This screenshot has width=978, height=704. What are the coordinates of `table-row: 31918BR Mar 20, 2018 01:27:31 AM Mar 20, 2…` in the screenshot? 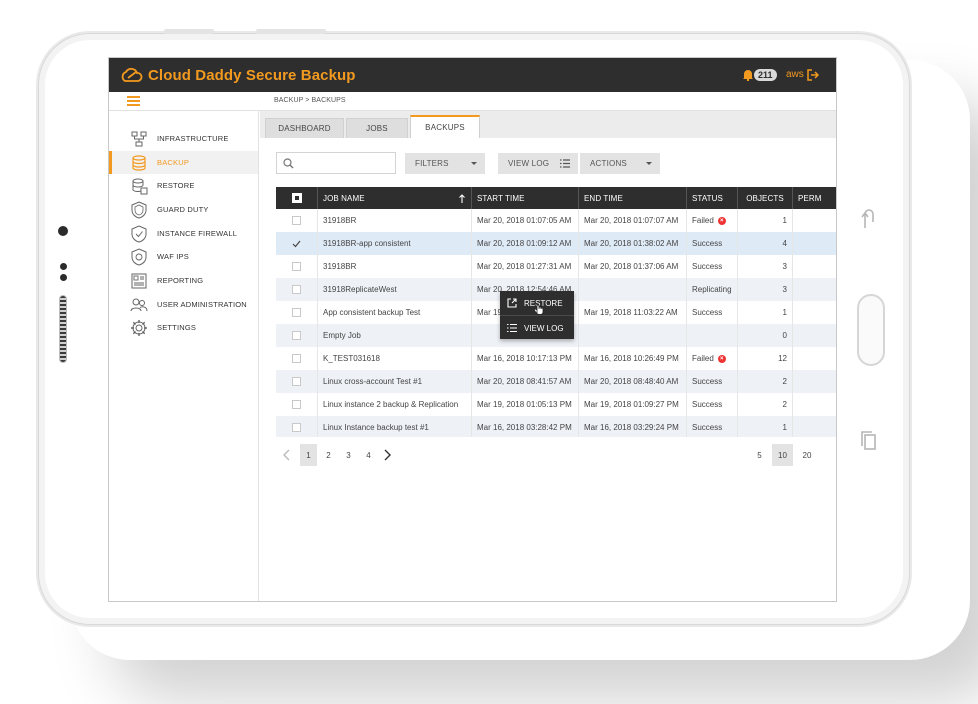 It's located at (556, 266).